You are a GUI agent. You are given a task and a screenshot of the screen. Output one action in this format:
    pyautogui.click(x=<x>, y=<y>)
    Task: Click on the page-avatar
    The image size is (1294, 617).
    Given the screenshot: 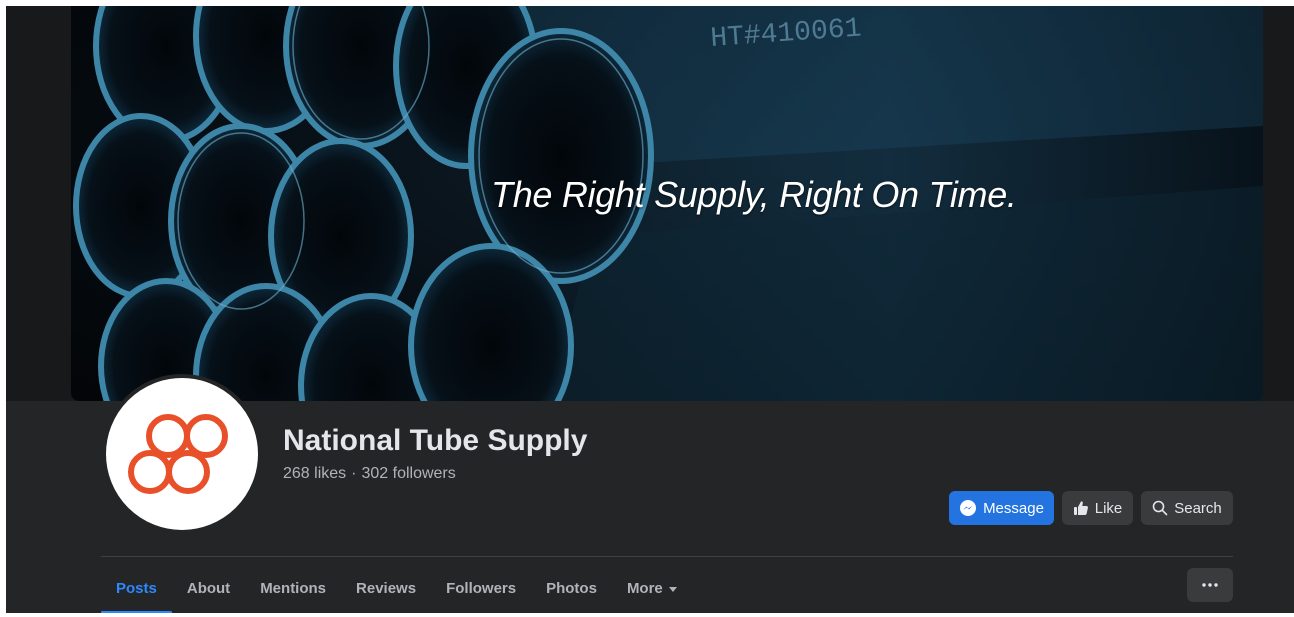 What is the action you would take?
    pyautogui.click(x=182, y=454)
    